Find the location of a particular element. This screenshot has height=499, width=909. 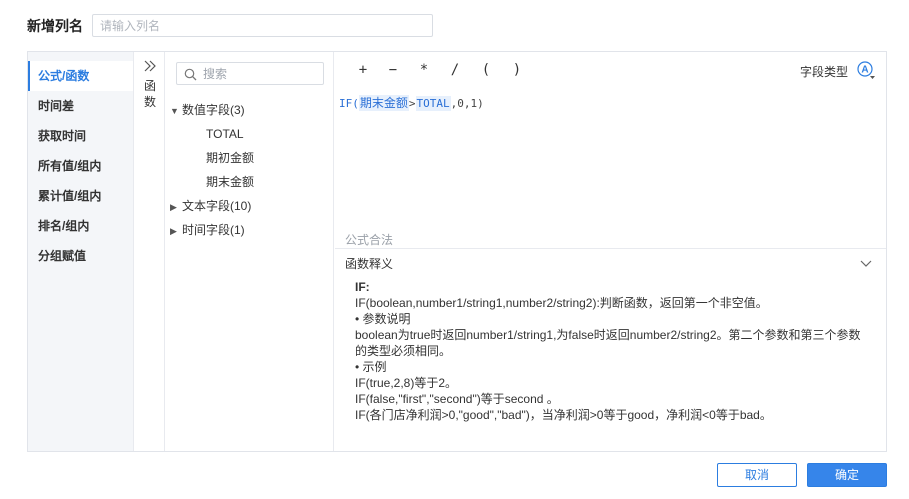

field-search-input is located at coordinates (260, 73).